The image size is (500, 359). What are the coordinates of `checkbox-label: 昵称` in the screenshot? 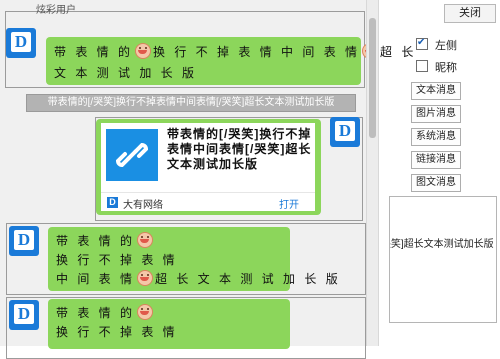 It's located at (446, 68).